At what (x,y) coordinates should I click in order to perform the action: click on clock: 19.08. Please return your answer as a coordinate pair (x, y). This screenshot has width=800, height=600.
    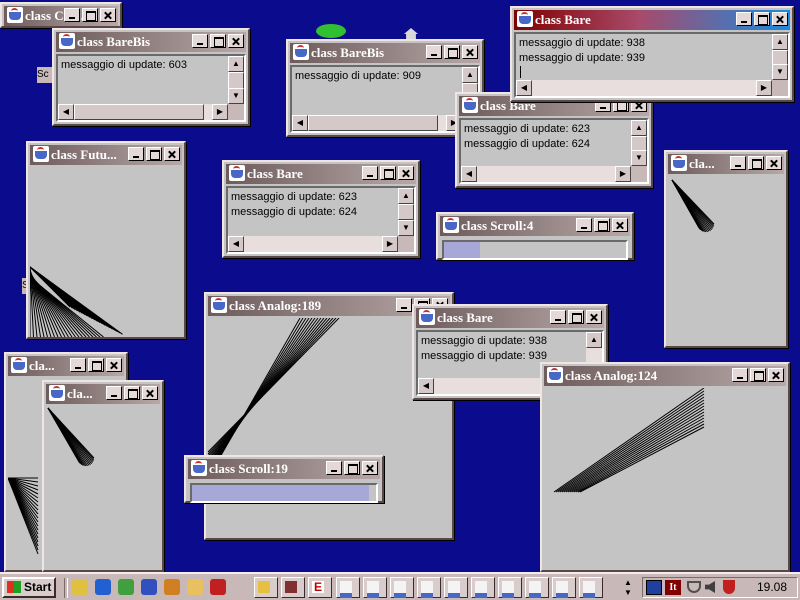
    Looking at the image, I should click on (772, 587).